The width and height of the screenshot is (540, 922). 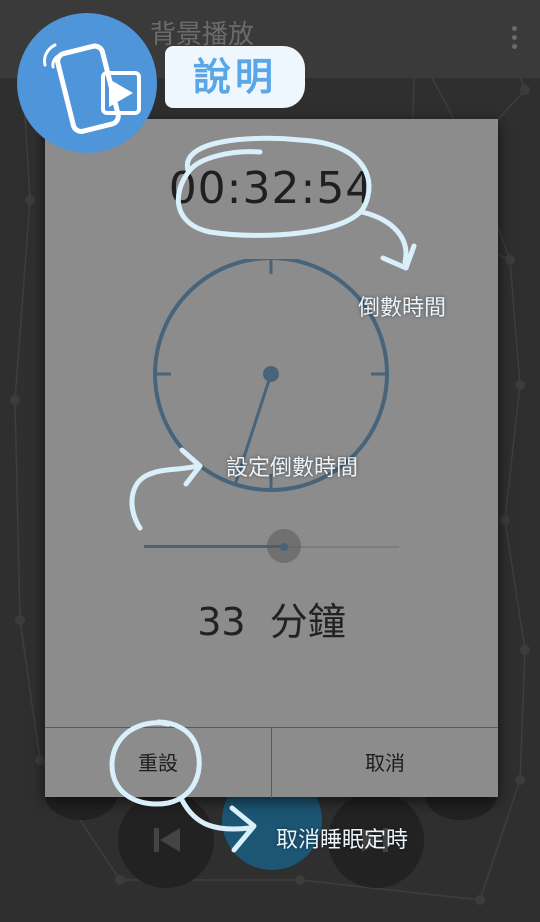 I want to click on cancel-timer-note: 取消睡眠定時, so click(x=342, y=840).